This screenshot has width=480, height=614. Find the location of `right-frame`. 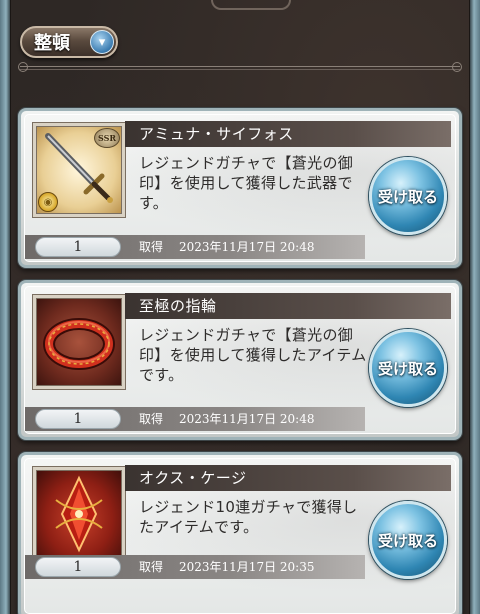

right-frame is located at coordinates (475, 307).